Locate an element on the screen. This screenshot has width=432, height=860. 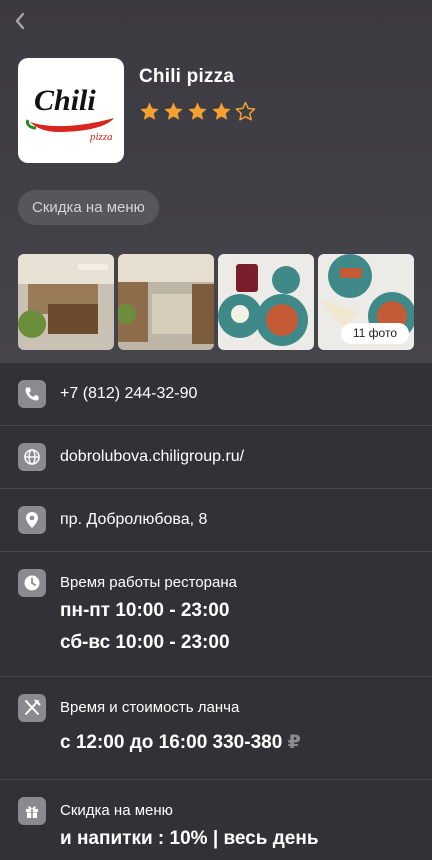
star-empty-icon is located at coordinates (245, 111).